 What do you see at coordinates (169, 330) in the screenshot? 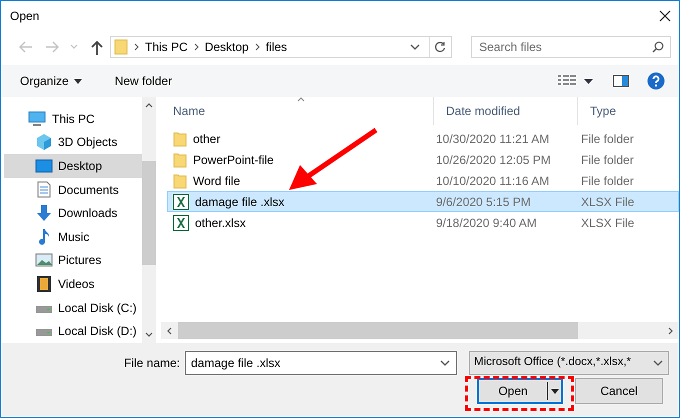
I see `scroll-left-icon` at bounding box center [169, 330].